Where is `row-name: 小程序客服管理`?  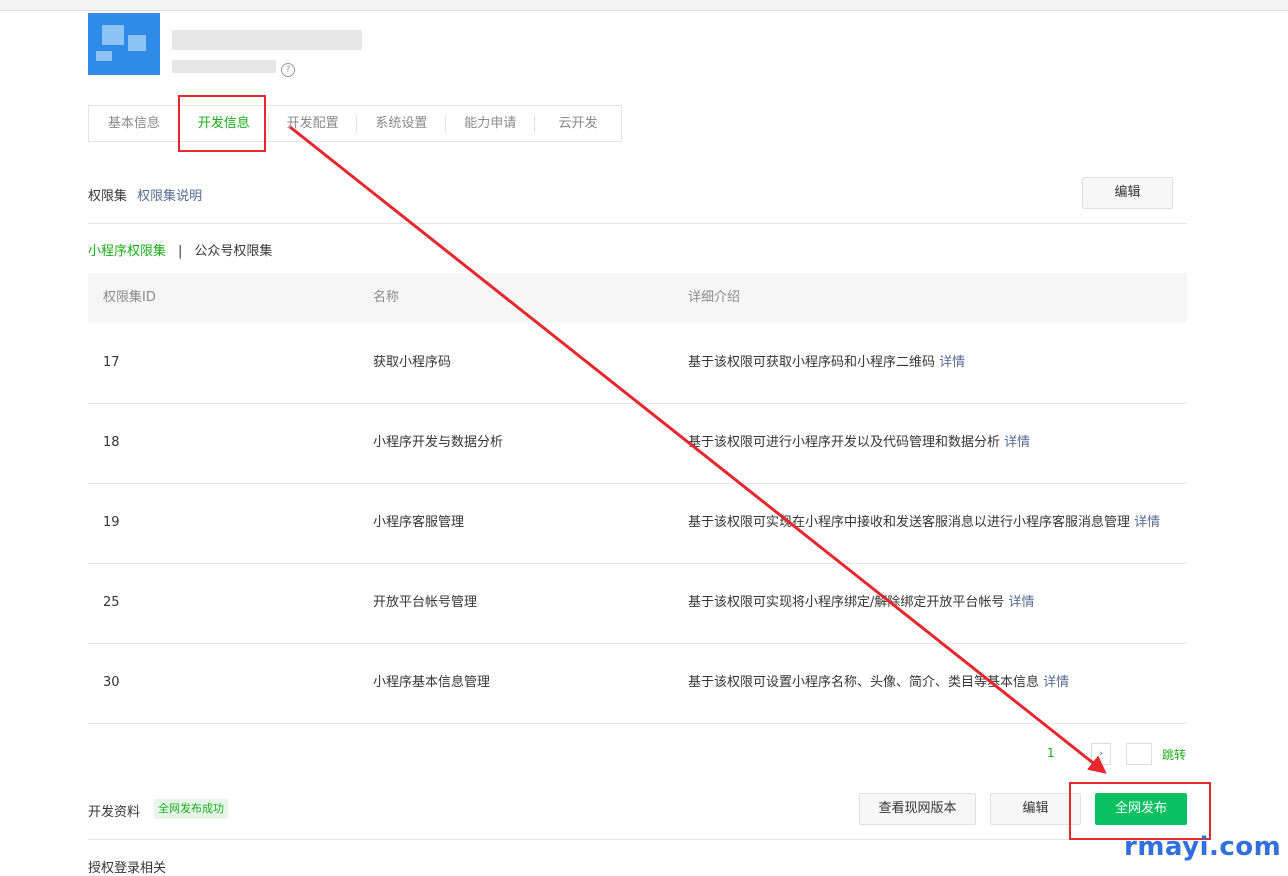
row-name: 小程序客服管理 is located at coordinates (419, 522).